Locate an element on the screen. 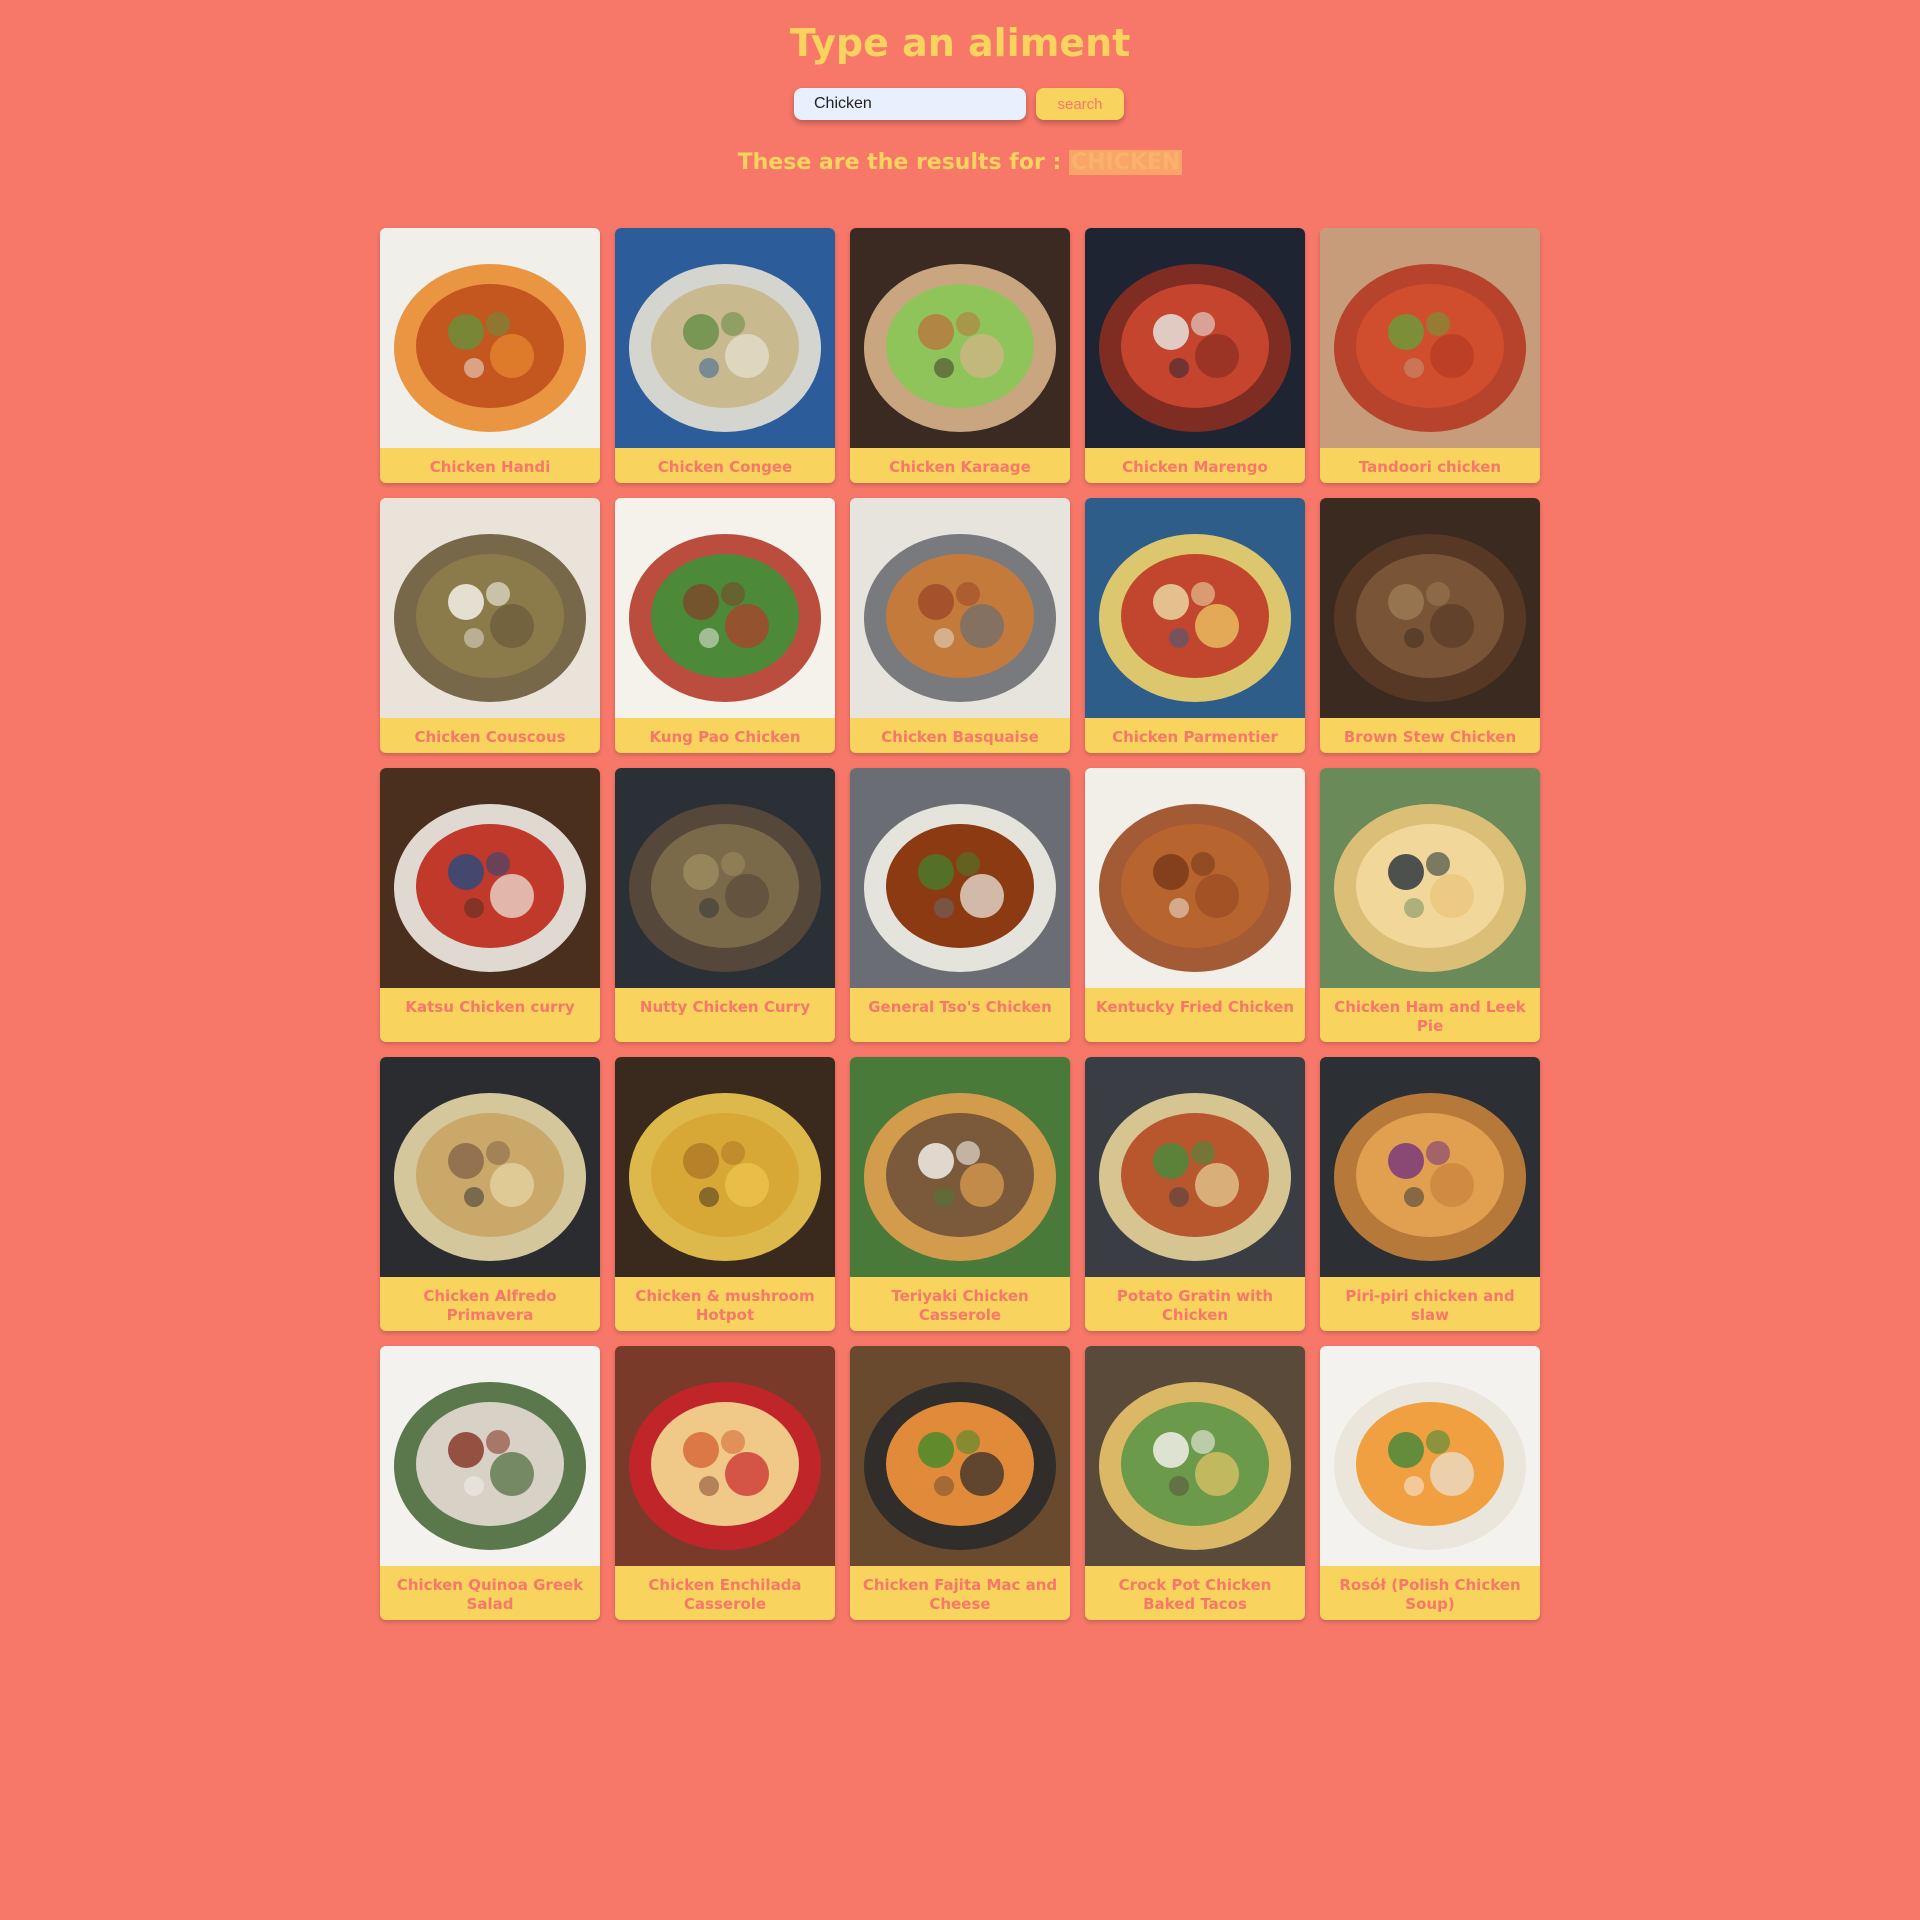  recipe-title: Potato Gratin with Chicken is located at coordinates (1195, 1305).